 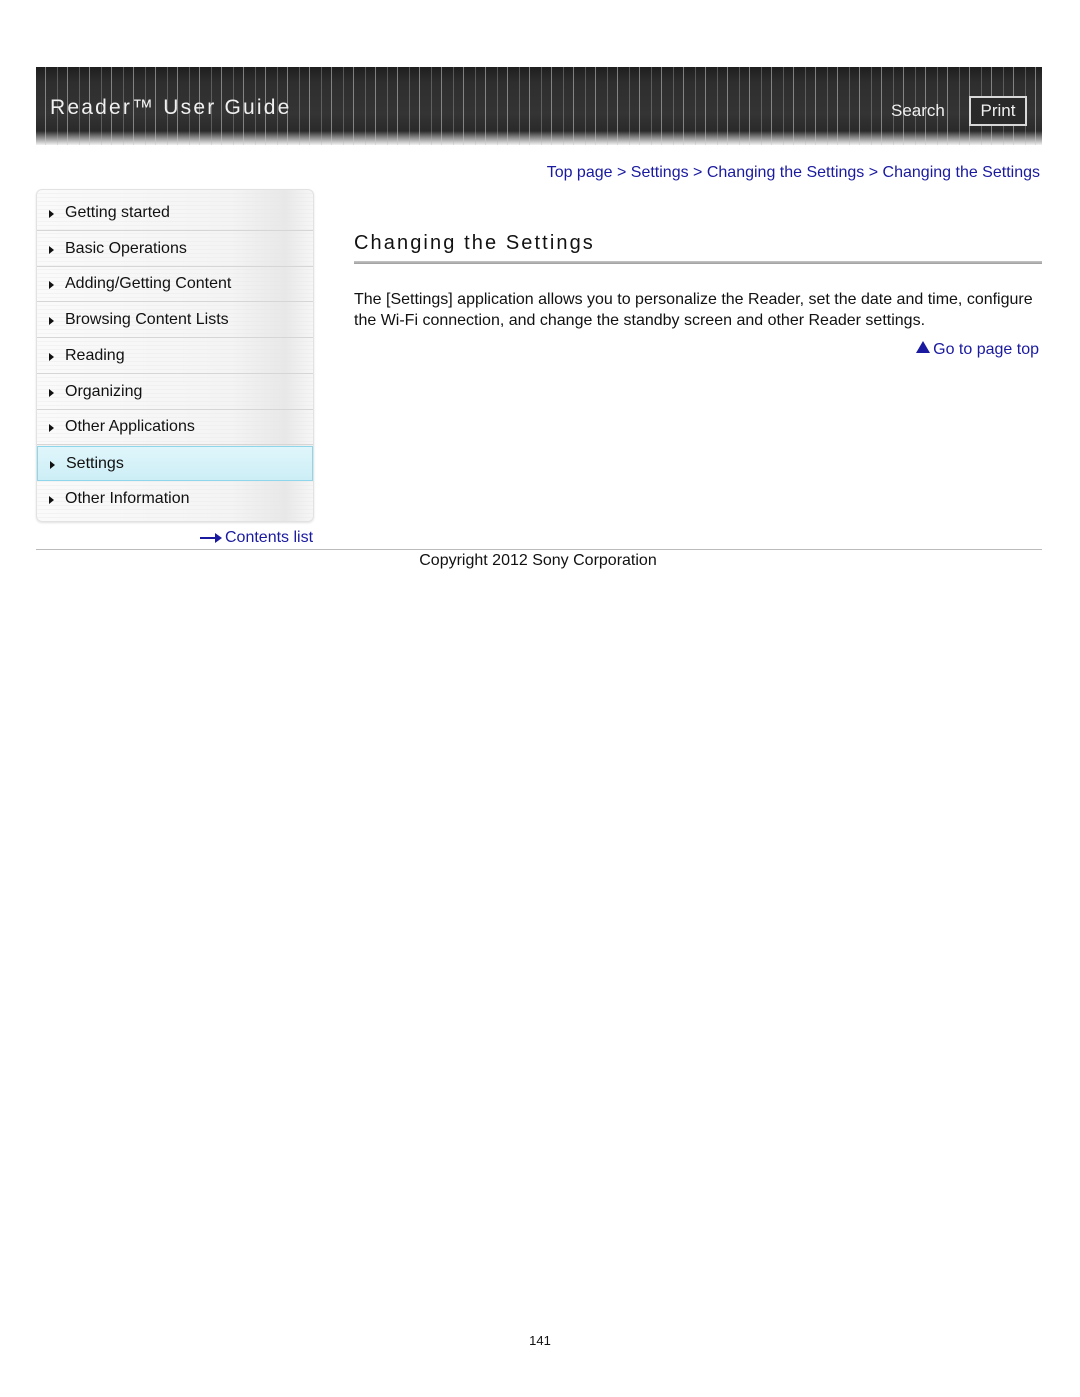 I want to click on sidebar-item-basic-operations: Basic Operations, so click(x=175, y=249).